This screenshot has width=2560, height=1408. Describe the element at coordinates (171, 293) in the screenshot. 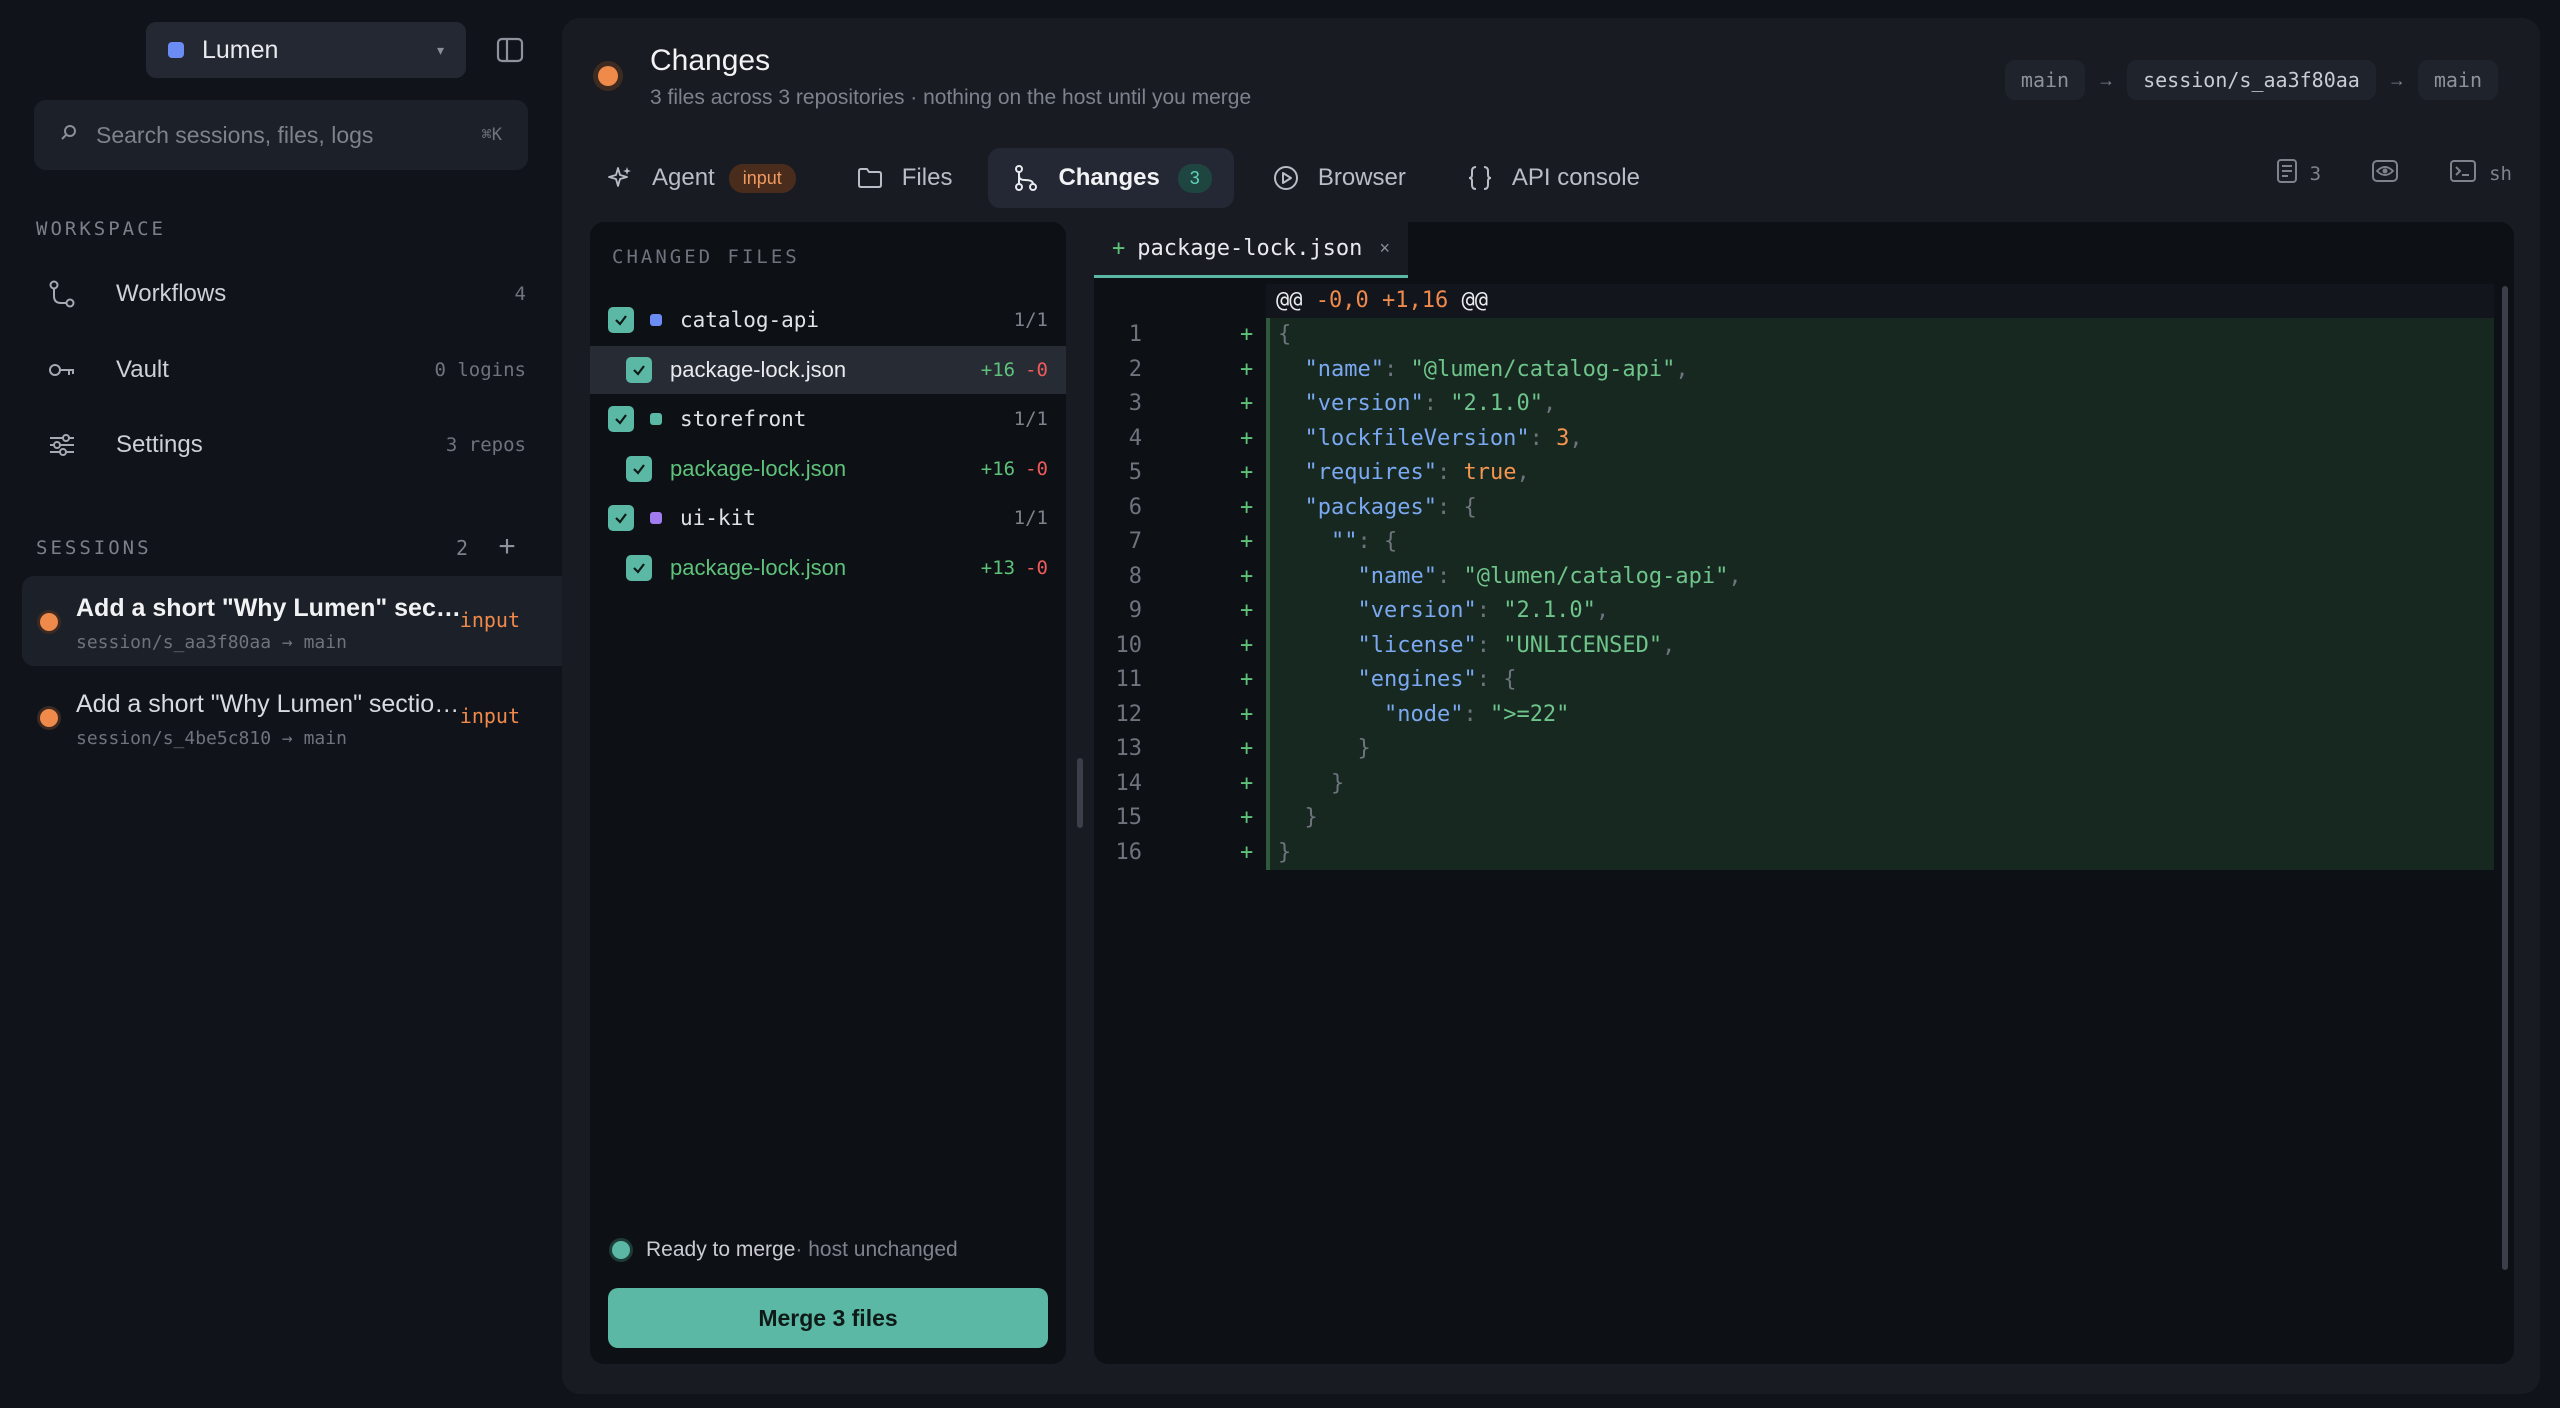

I see `sidebar-item-label: Workflows` at that location.